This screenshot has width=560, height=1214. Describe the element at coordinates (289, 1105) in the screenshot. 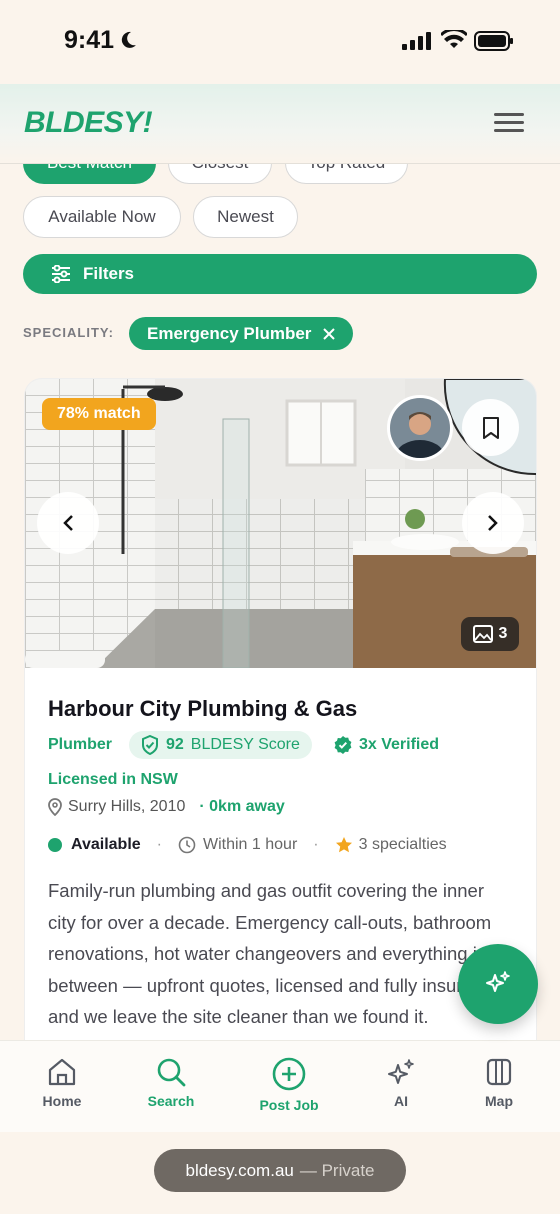

I see `nav-post-job-label: Post Job` at that location.